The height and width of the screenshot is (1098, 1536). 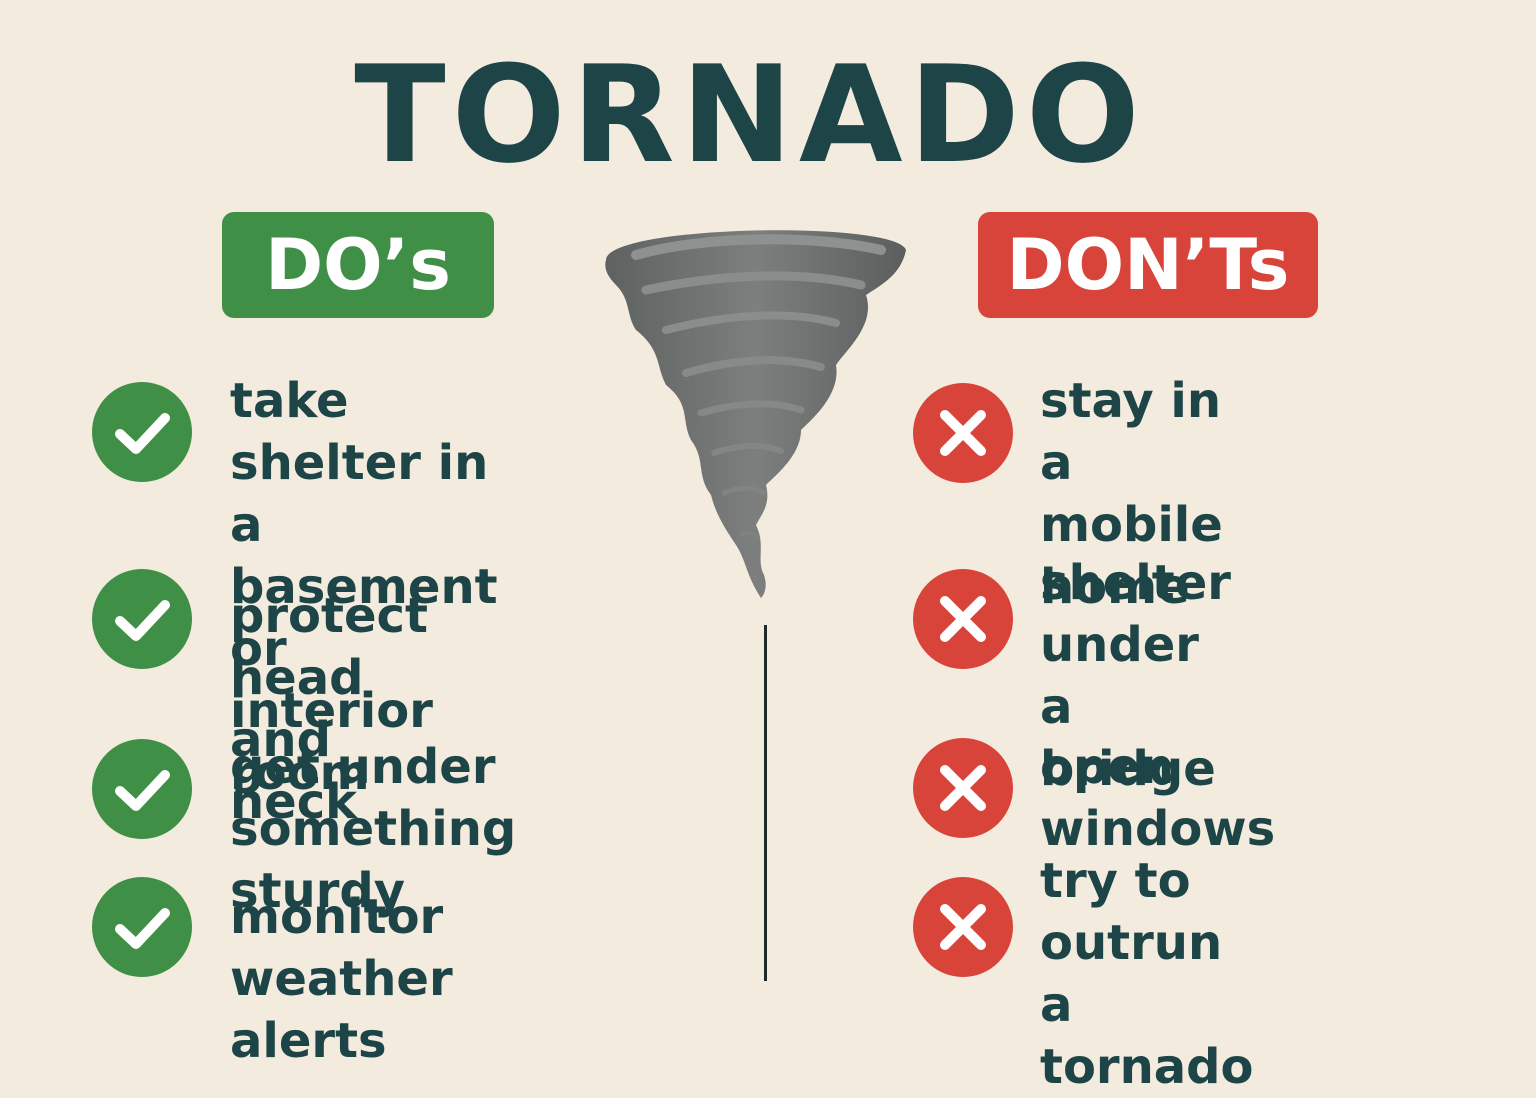 I want to click on page-title: TORNADO, so click(x=750, y=115).